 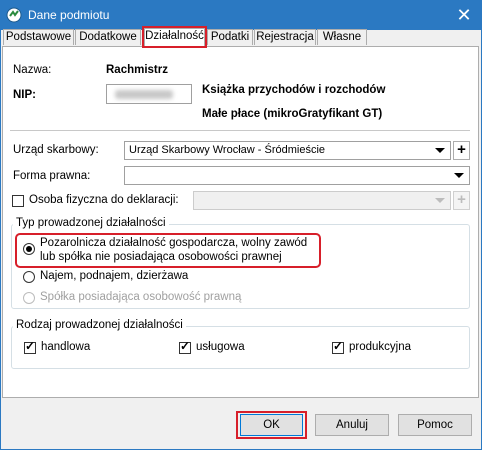 What do you see at coordinates (240, 130) in the screenshot?
I see `separator` at bounding box center [240, 130].